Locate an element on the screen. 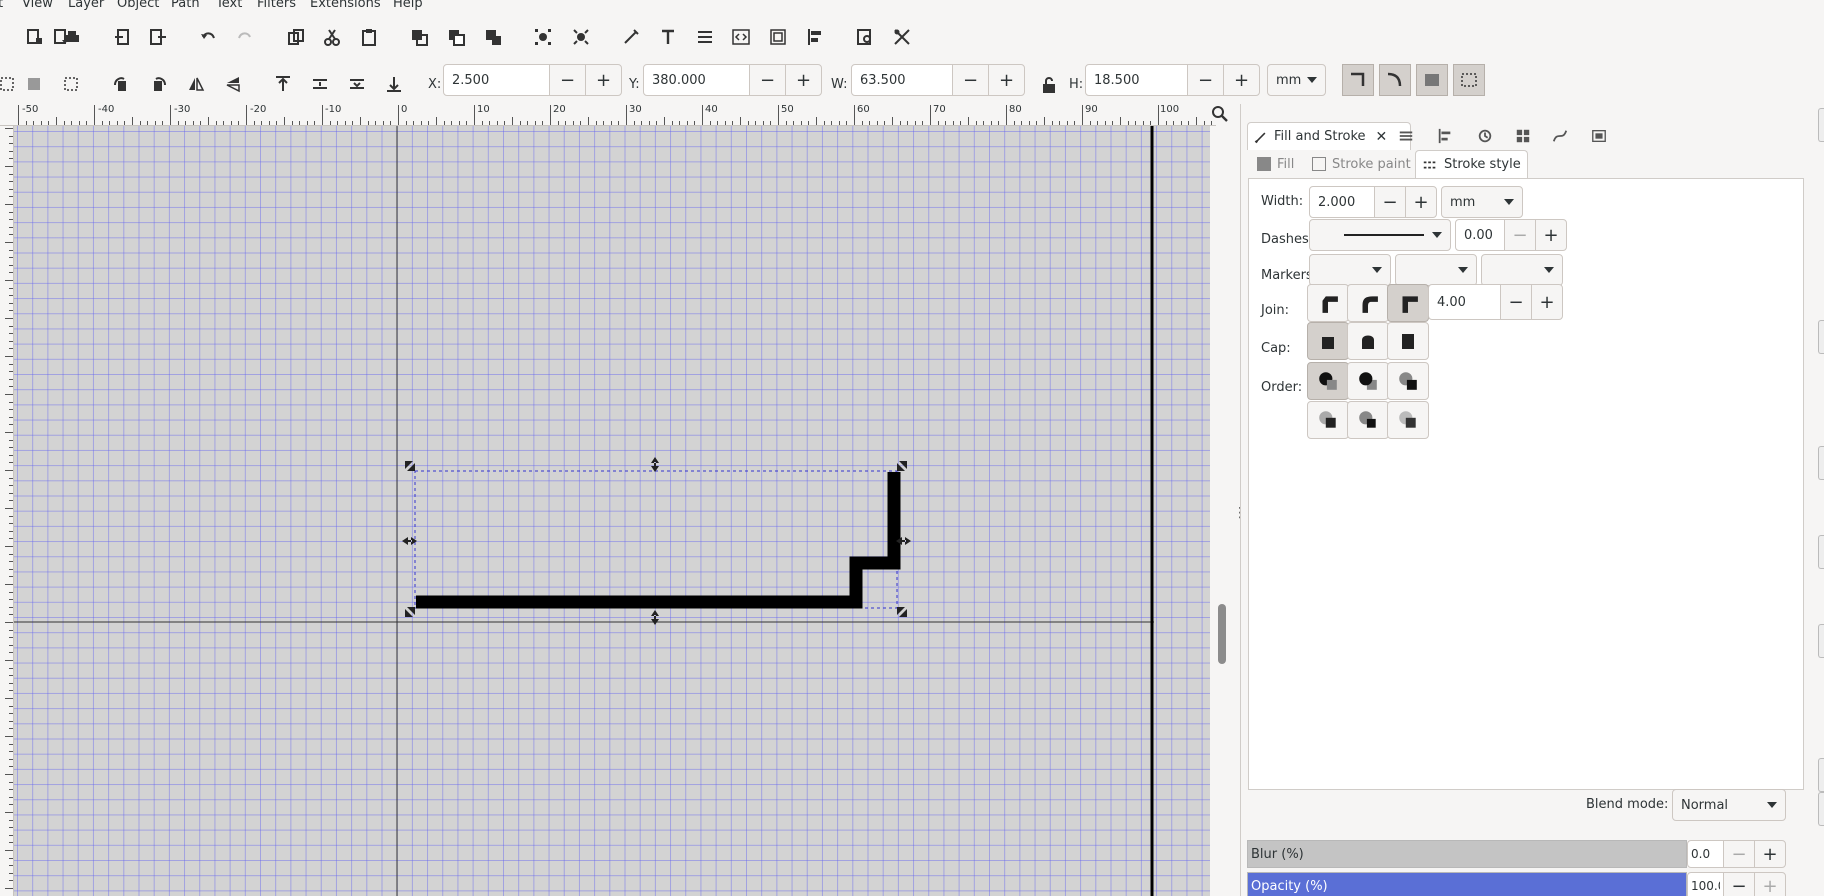 This screenshot has width=1824, height=896. raise-to-top-icon is located at coordinates (283, 84).